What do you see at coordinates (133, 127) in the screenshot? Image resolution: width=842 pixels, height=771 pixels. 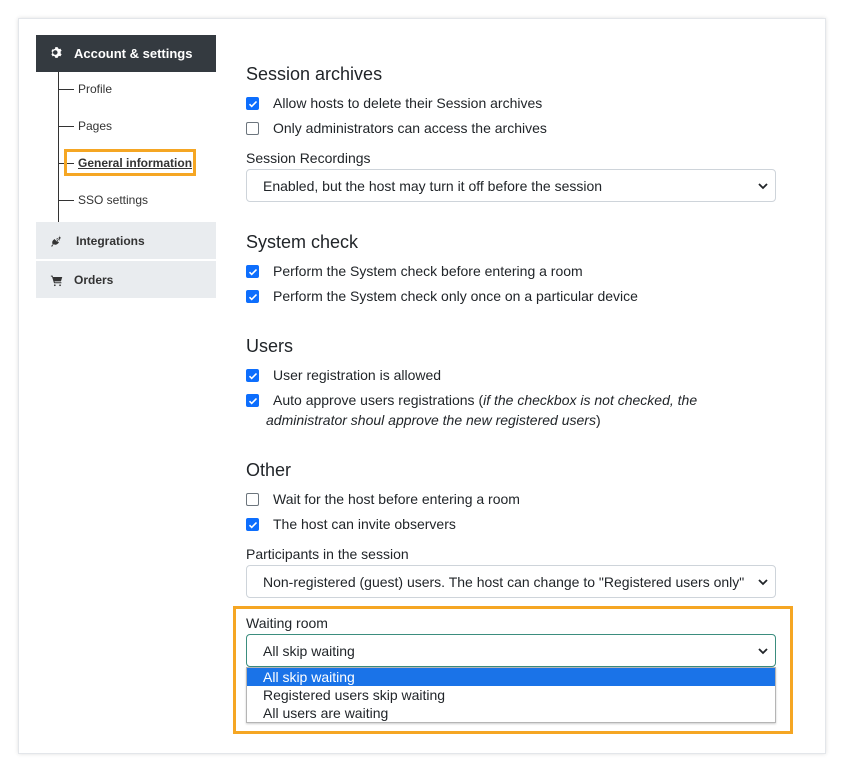 I see `sidebar-item-pages: Pages` at bounding box center [133, 127].